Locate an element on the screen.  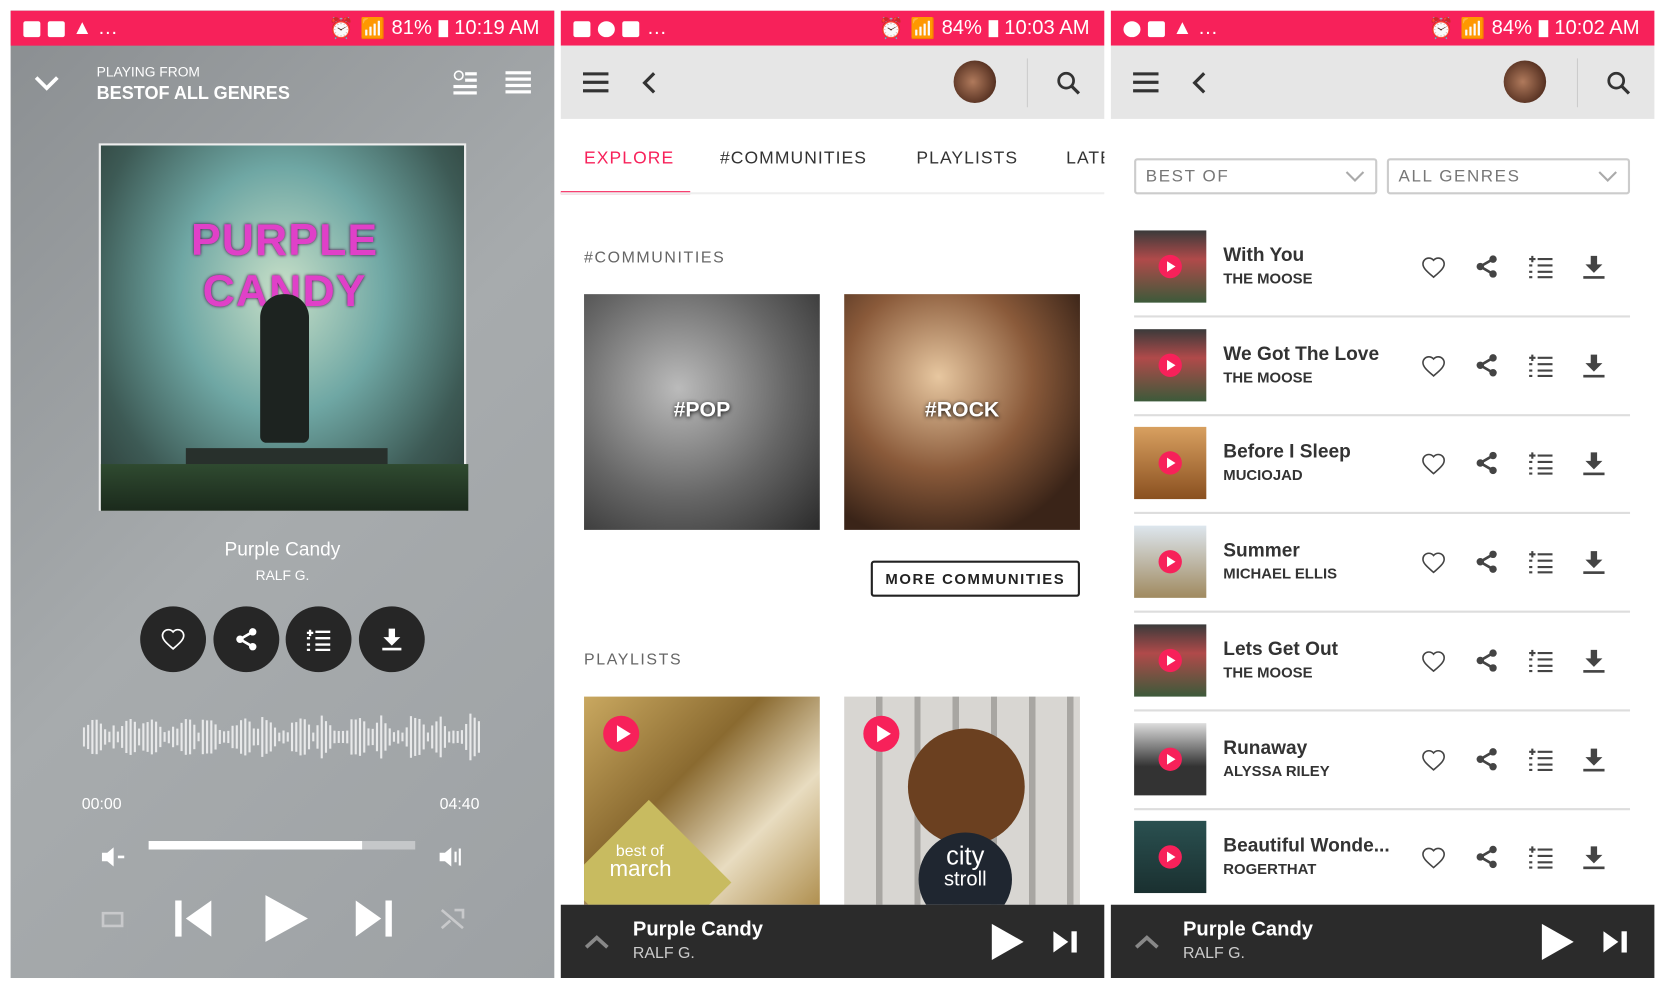
track-row: Lets Get Out THE MOOSE is located at coordinates (1382, 662).